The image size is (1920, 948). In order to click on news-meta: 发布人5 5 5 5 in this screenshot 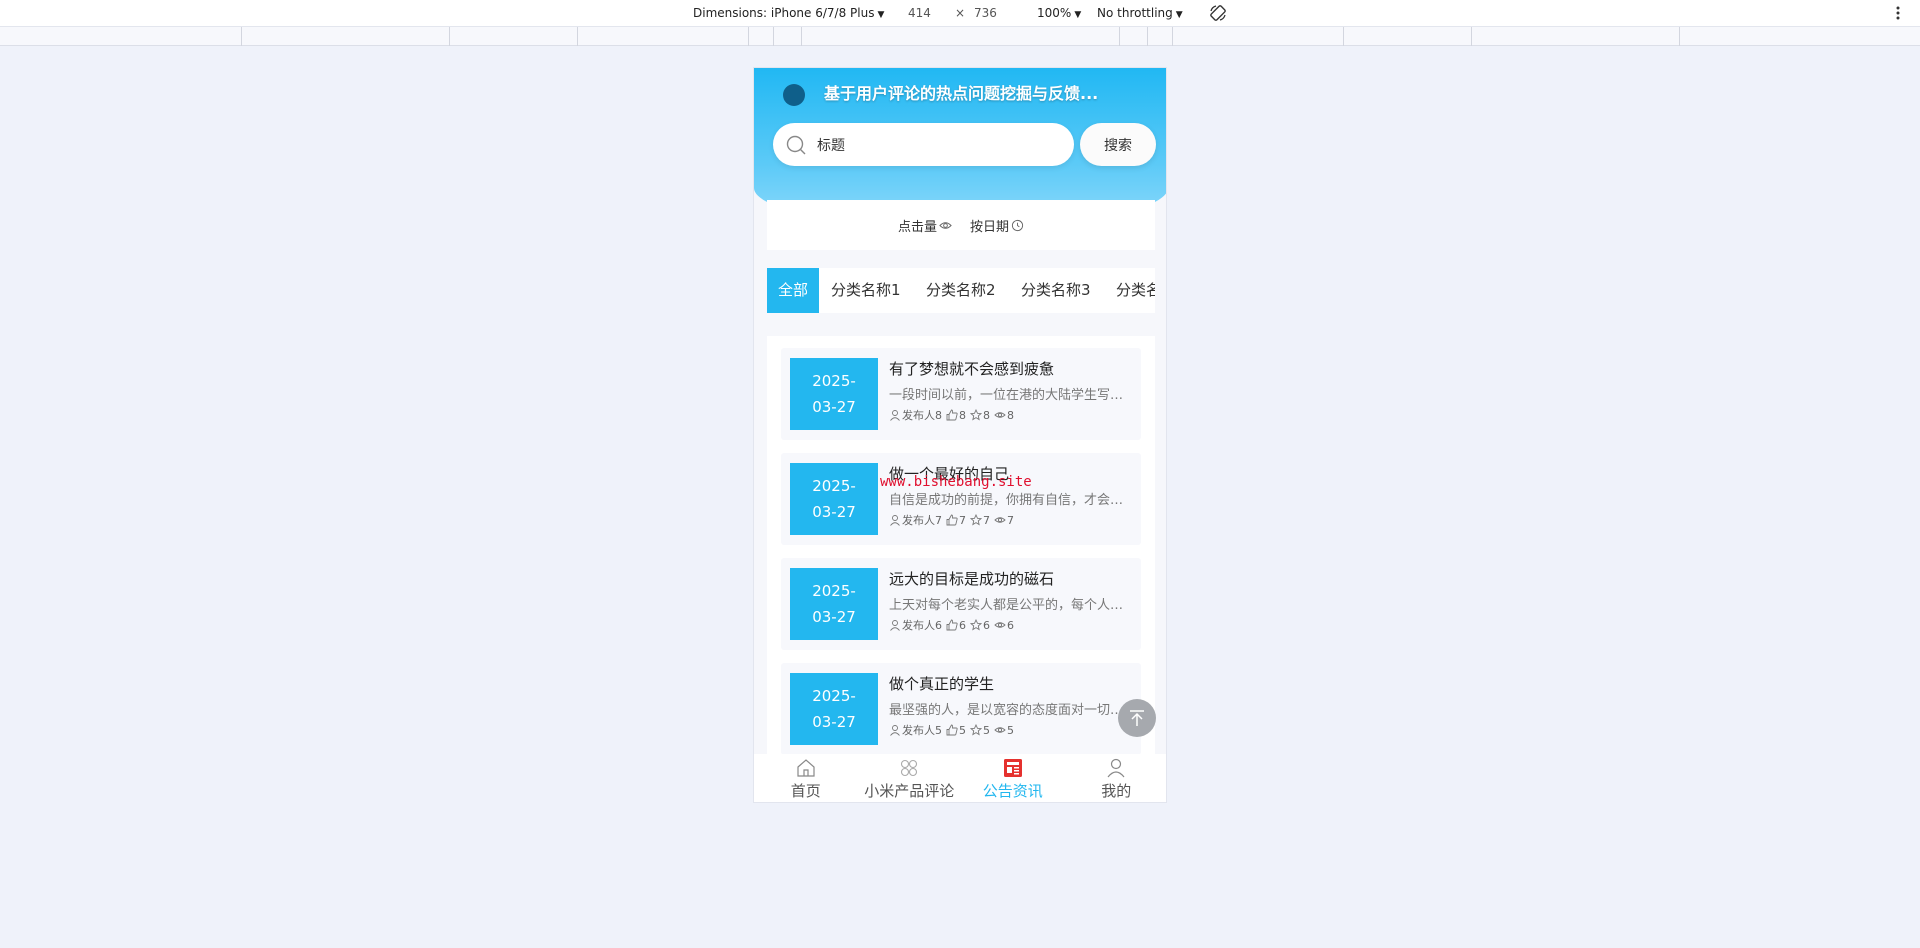, I will do `click(951, 730)`.